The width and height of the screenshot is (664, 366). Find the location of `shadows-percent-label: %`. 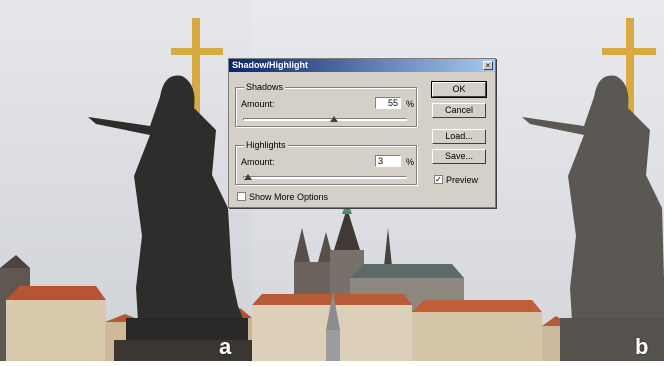

shadows-percent-label: % is located at coordinates (410, 104).